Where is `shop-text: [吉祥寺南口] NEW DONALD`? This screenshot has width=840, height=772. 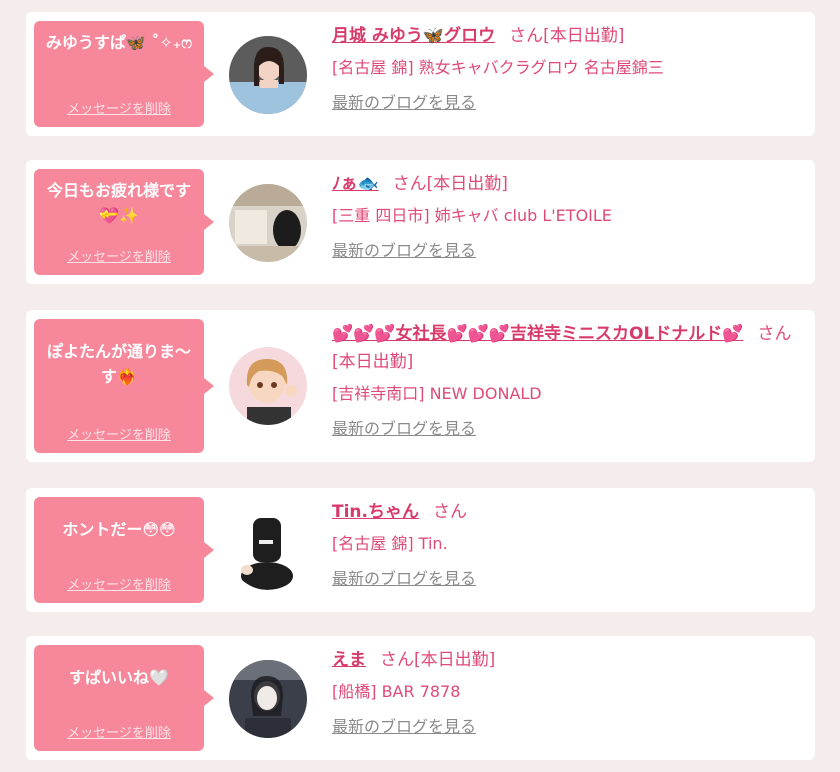
shop-text: [吉祥寺南口] NEW DONALD is located at coordinates (437, 393).